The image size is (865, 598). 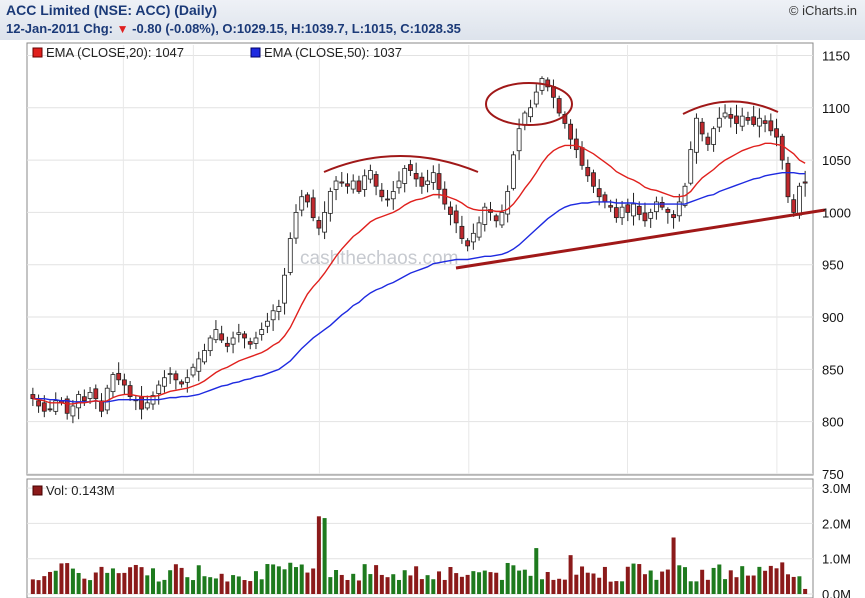 I want to click on volume-axis: 3.0M 2.0M 1.0M 0.0M, so click(x=836, y=539).